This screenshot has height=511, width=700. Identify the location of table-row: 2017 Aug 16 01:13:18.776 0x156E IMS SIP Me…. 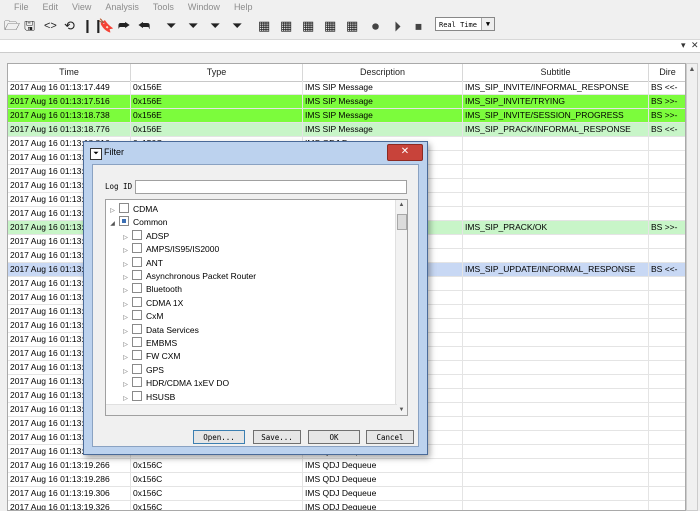
(346, 130).